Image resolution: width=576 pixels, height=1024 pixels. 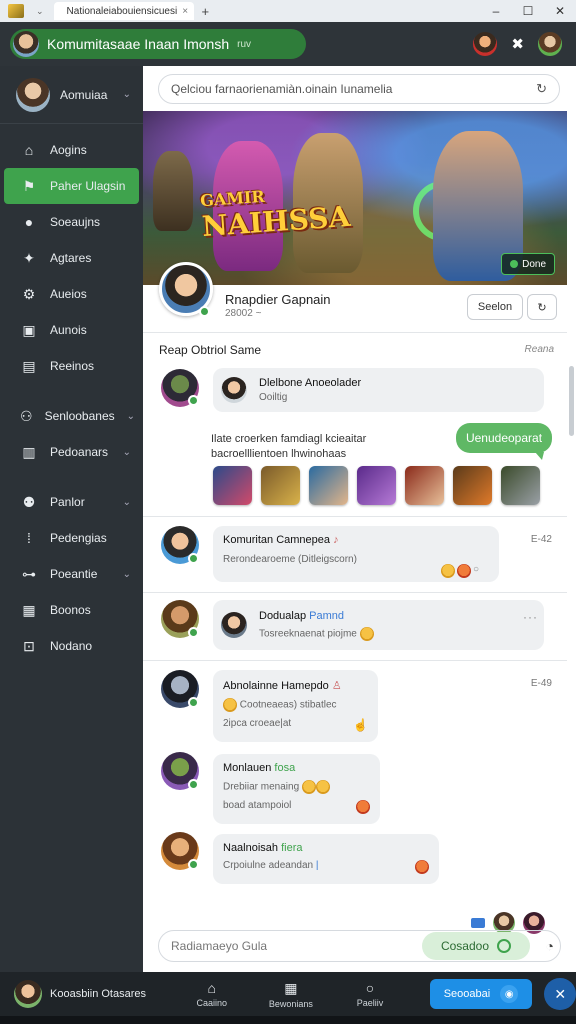 I want to click on sidebar-item-label: Aueios, so click(x=68, y=294).